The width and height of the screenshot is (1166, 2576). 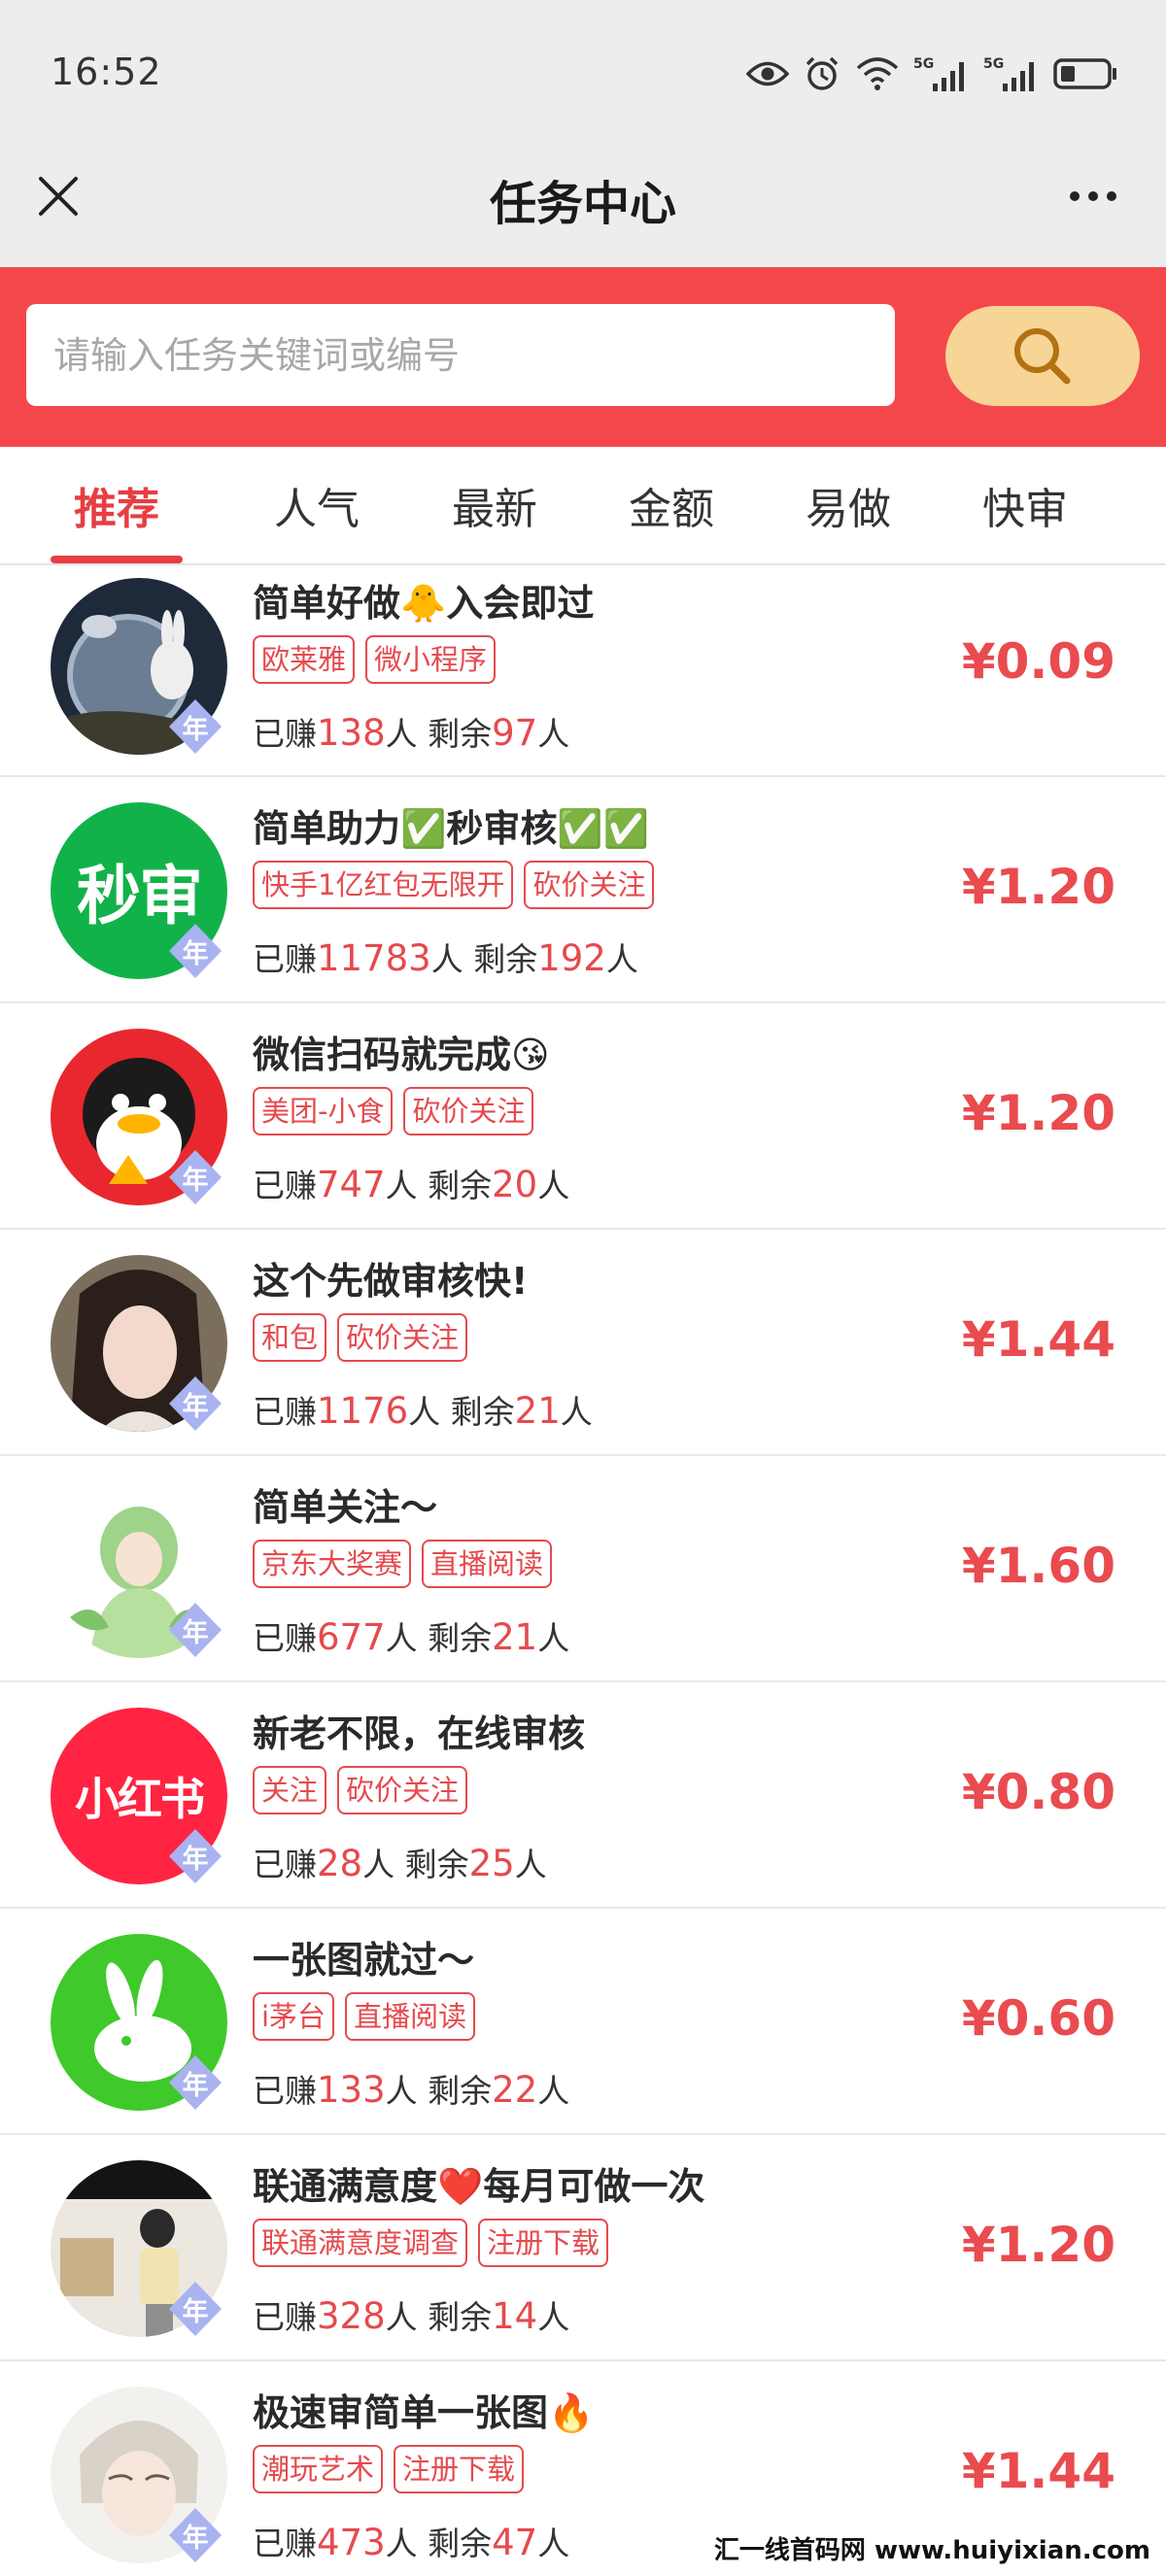 I want to click on network-label-2: 5G, so click(x=993, y=64).